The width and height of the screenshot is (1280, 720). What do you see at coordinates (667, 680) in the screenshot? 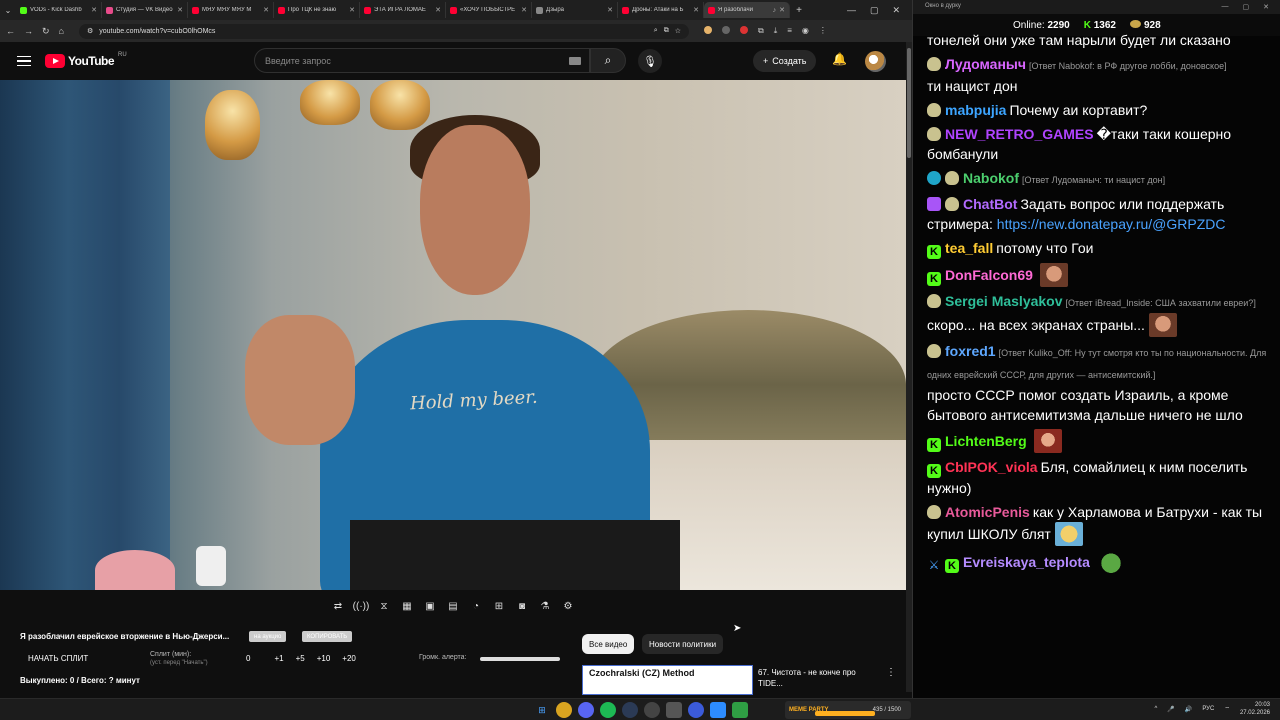
I see `recommended-thumbnail: Czochralski (CZ) Method` at bounding box center [667, 680].